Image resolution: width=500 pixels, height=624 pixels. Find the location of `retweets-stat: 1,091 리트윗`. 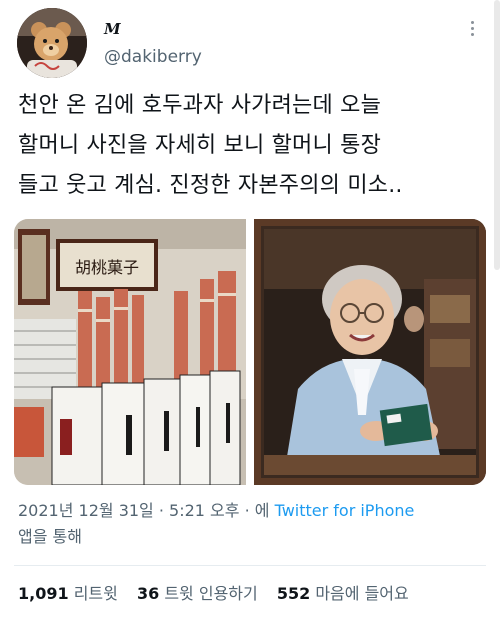

retweets-stat: 1,091 리트윗 is located at coordinates (70, 593).